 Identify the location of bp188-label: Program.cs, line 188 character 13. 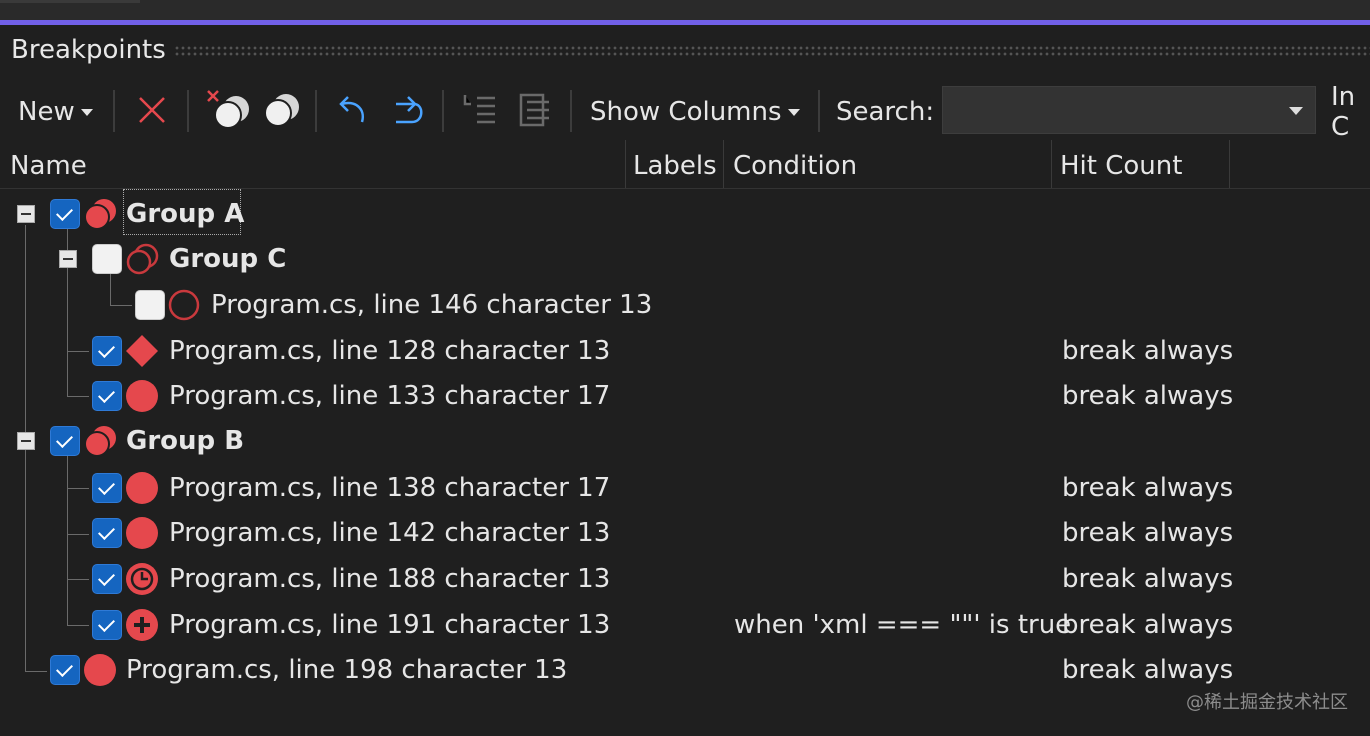
(390, 579).